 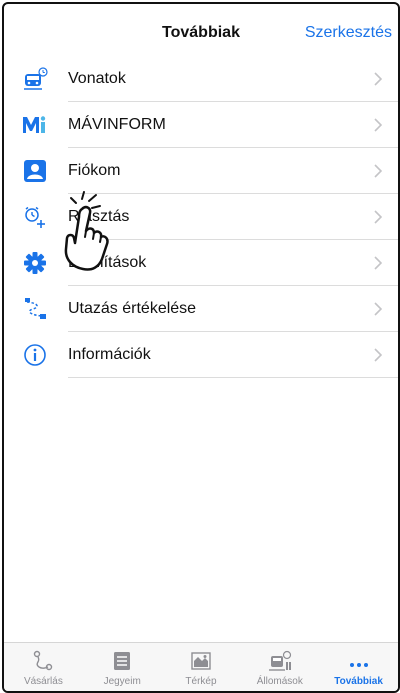 What do you see at coordinates (117, 124) in the screenshot?
I see `menu-item-label: MÁVINFORM` at bounding box center [117, 124].